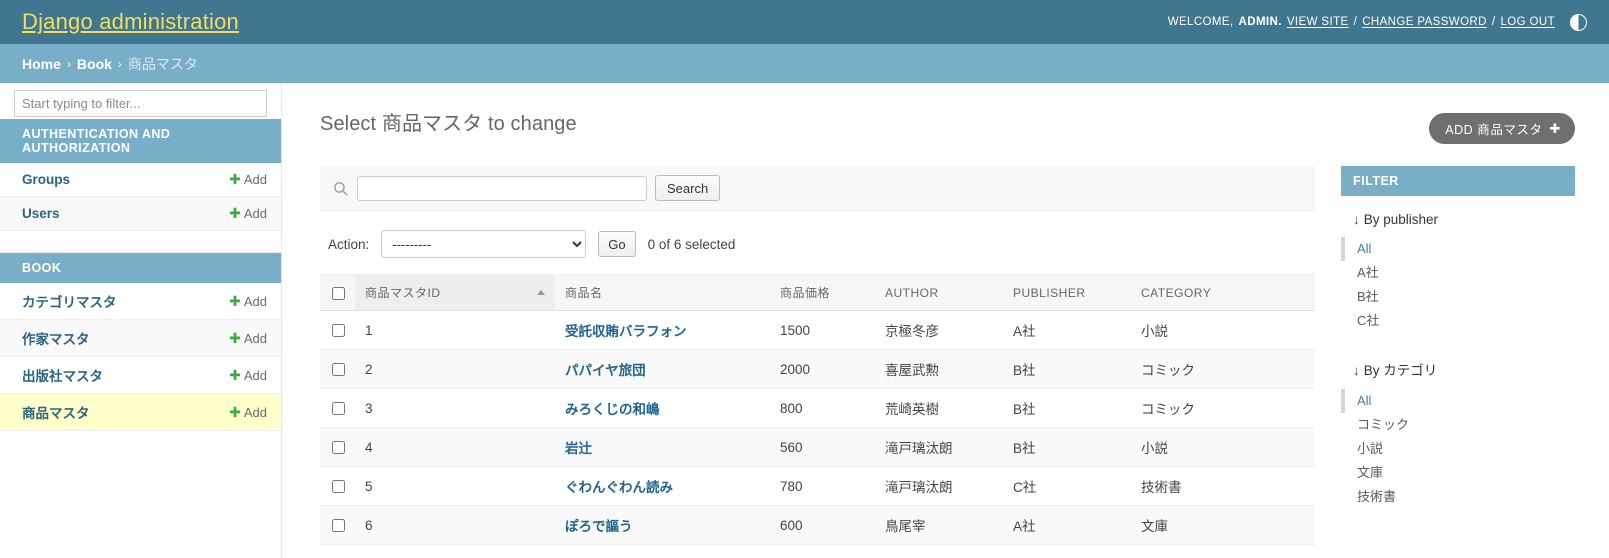 Image resolution: width=1609 pixels, height=558 pixels. Describe the element at coordinates (1383, 424) in the screenshot. I see `filter-option-label: コミック` at that location.